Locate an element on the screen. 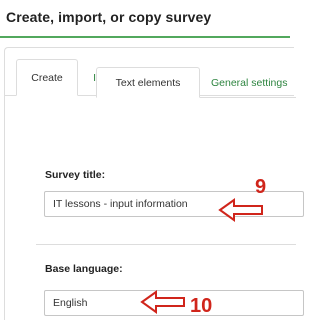  base-language-label: Base language: is located at coordinates (84, 269).